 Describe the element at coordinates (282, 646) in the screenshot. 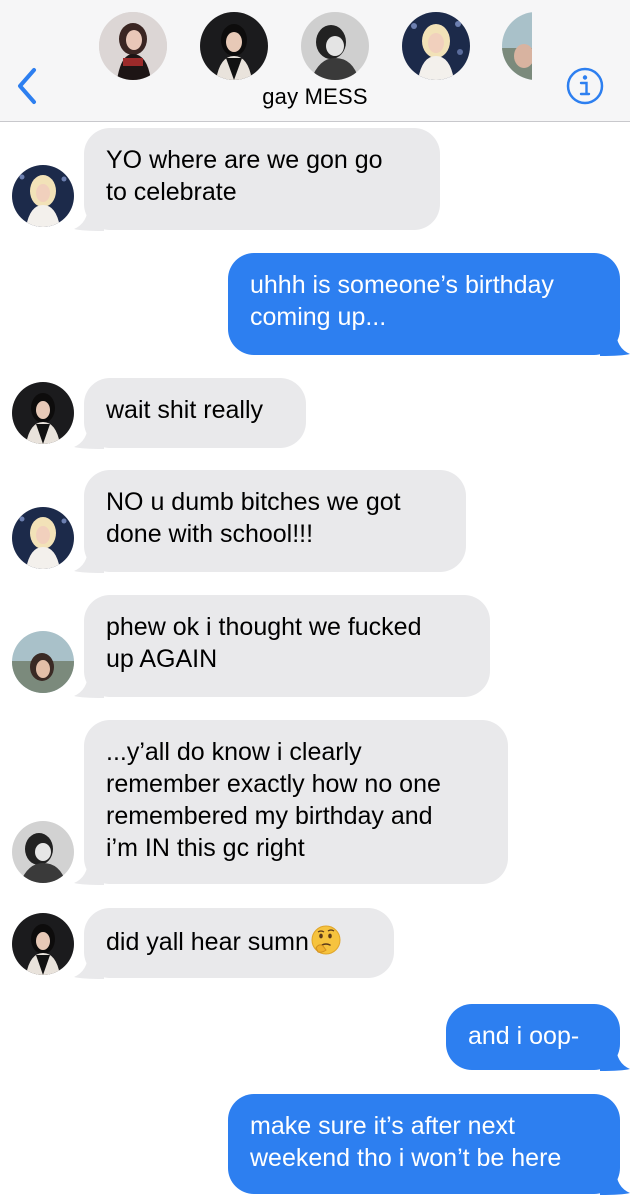

I see `message-bubble-incoming: phew ok i thought we fucked up AGAIN` at that location.